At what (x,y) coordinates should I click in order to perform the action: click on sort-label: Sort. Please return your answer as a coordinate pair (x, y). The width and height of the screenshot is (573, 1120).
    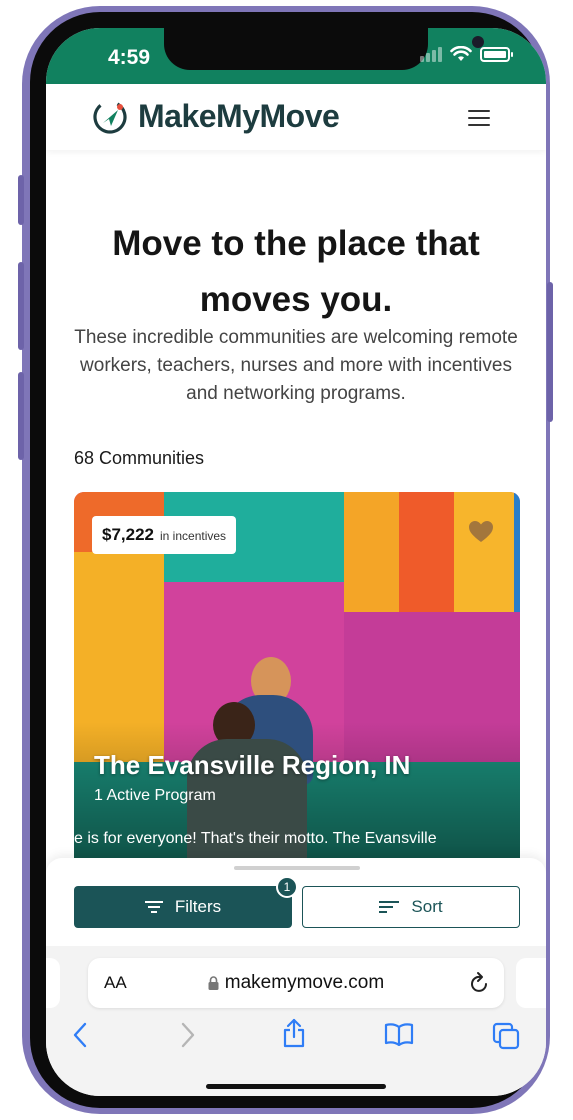
    Looking at the image, I should click on (427, 906).